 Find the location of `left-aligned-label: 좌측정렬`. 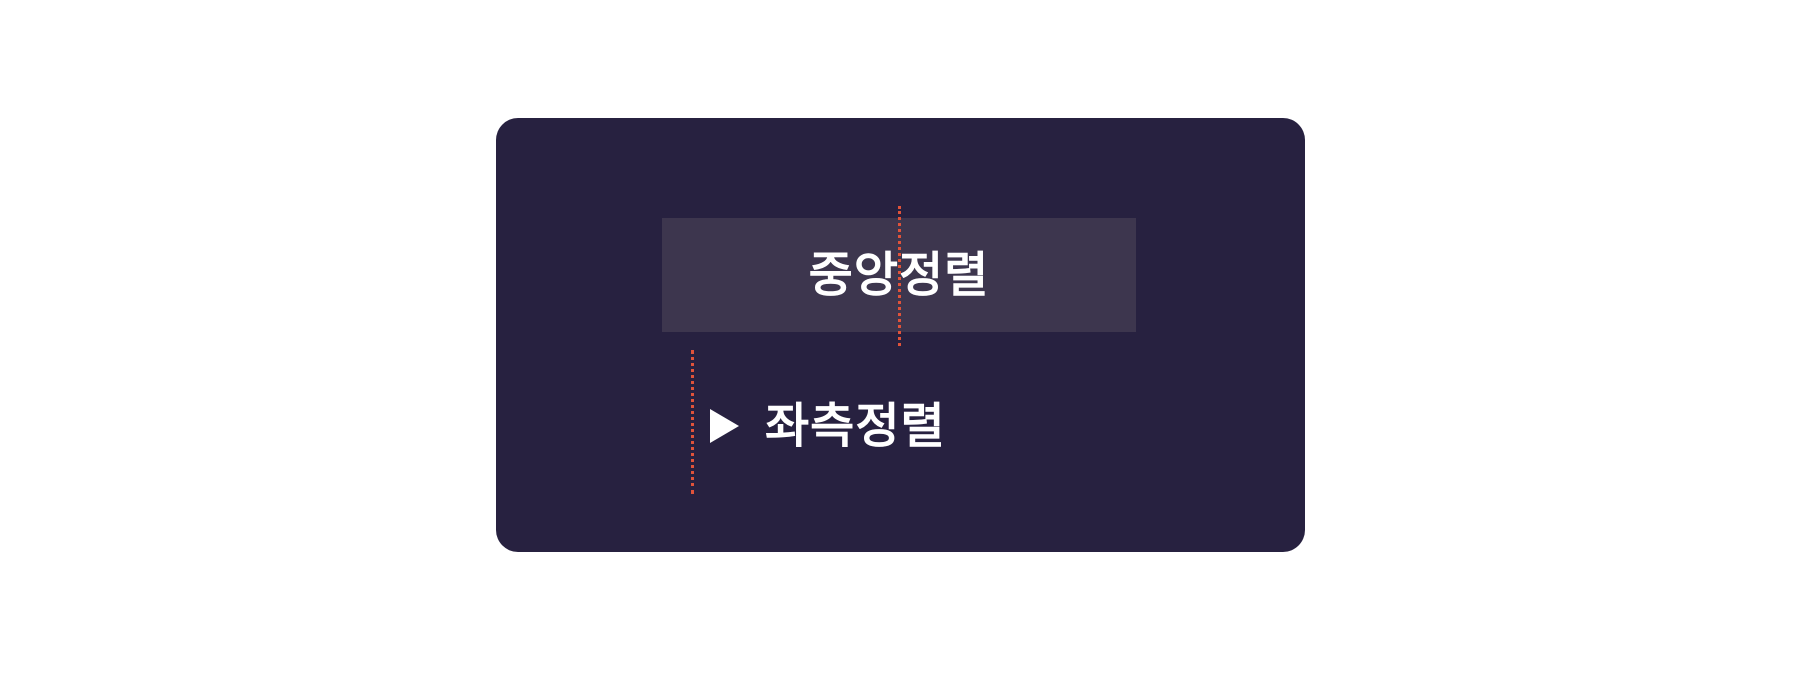

left-aligned-label: 좌측정렬 is located at coordinates (855, 426).